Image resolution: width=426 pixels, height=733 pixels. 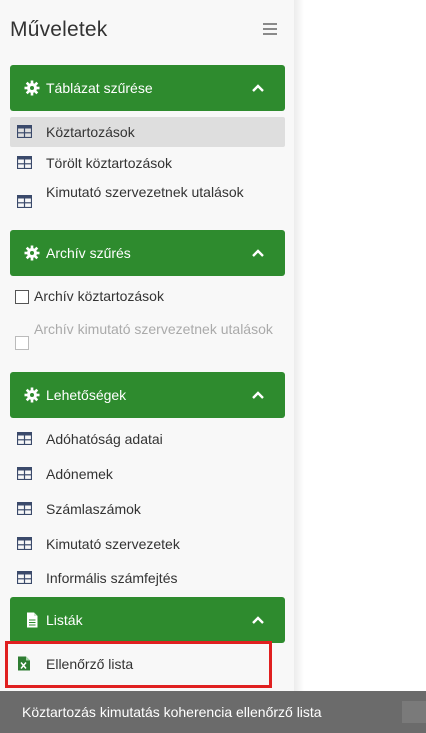 What do you see at coordinates (147, 474) in the screenshot?
I see `sidebar-item-adonemek: Adónemek` at bounding box center [147, 474].